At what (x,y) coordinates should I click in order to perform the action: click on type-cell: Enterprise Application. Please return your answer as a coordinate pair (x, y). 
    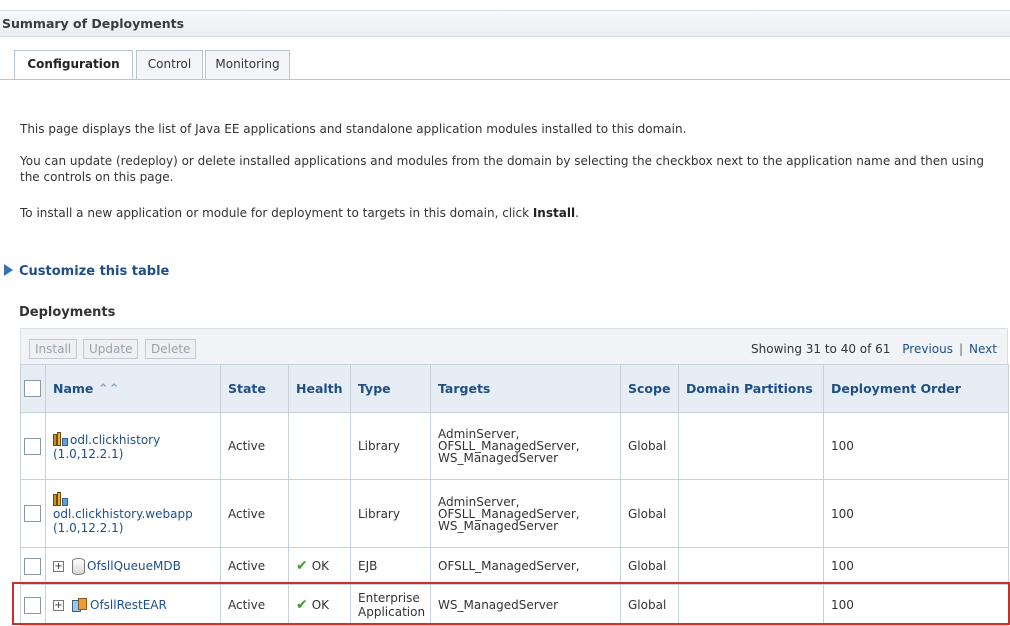
    Looking at the image, I should click on (390, 605).